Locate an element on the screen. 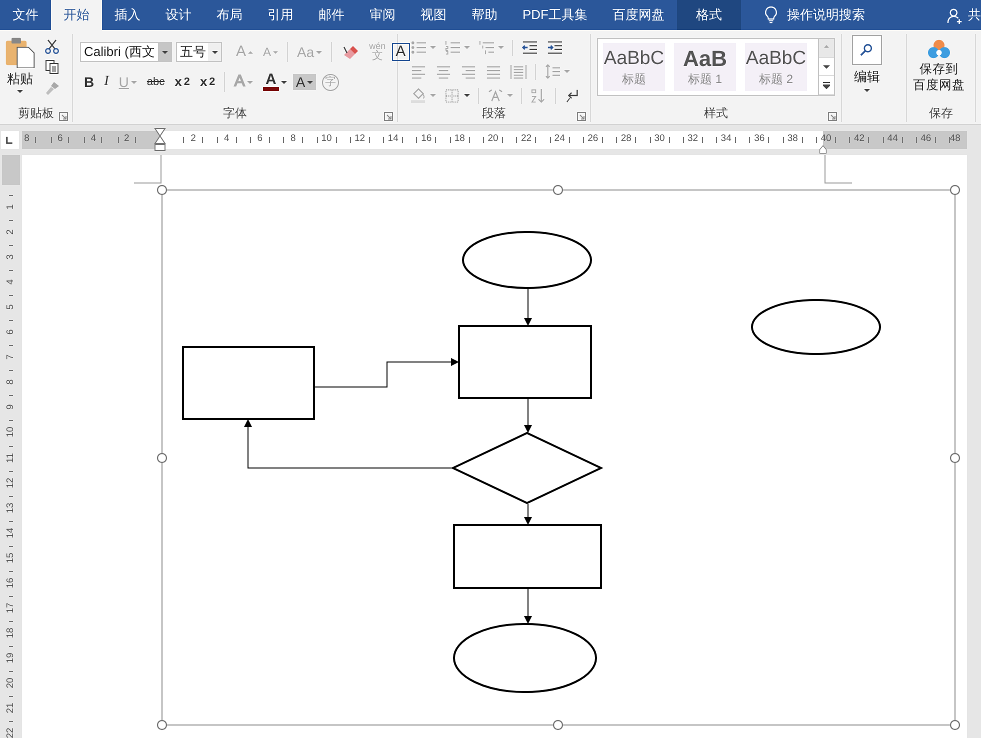 This screenshot has width=981, height=738. ruler-number: 10 is located at coordinates (326, 139).